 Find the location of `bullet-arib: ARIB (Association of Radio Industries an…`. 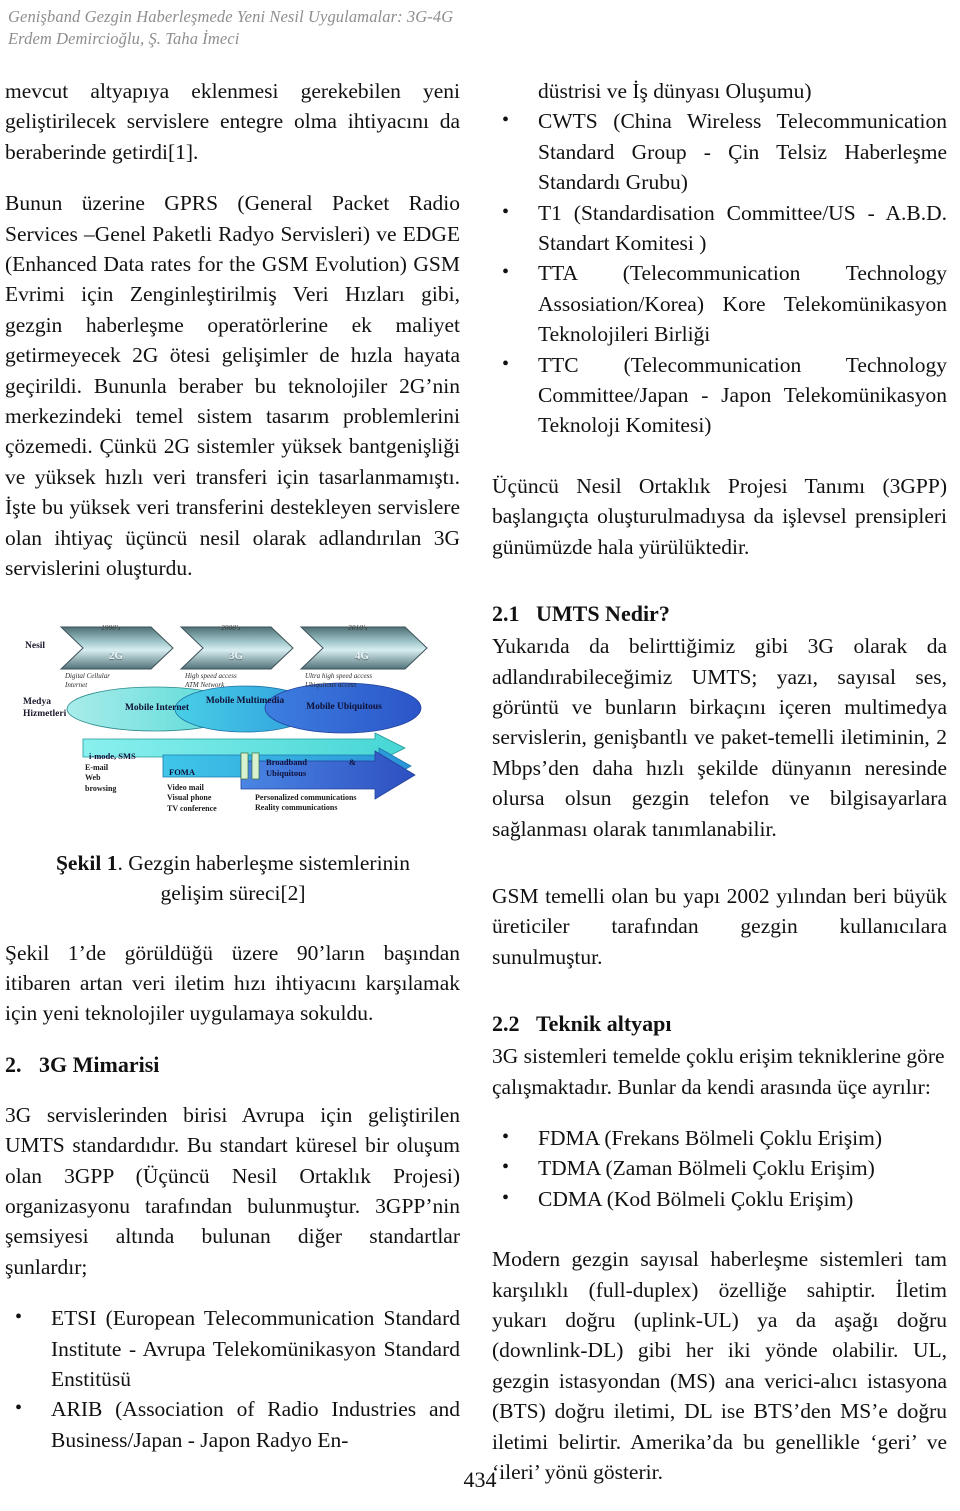

bullet-arib: ARIB (Association of Radio Industries an… is located at coordinates (232, 1424).